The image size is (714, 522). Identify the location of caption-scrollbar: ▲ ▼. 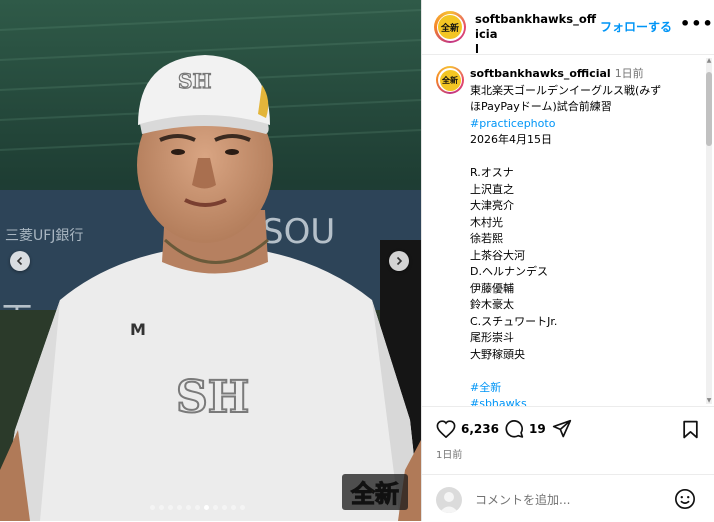
(709, 231).